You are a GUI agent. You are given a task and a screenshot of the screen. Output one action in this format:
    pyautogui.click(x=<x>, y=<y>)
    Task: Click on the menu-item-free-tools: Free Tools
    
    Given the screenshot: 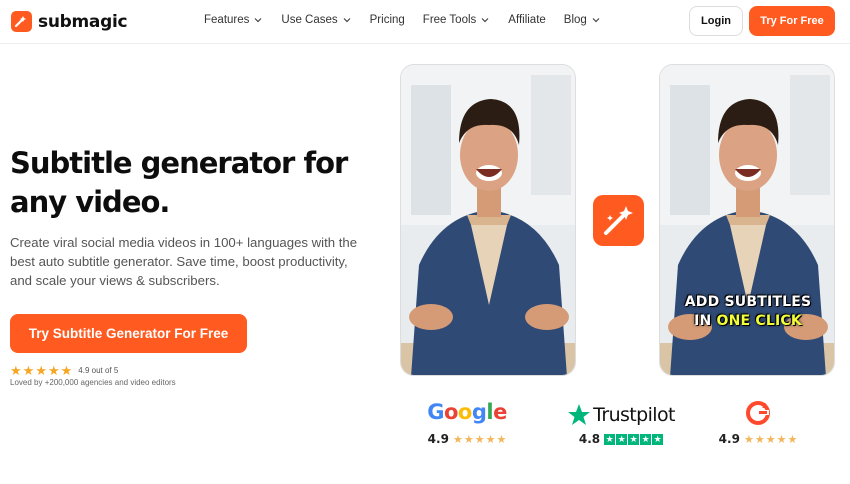 What is the action you would take?
    pyautogui.click(x=456, y=20)
    